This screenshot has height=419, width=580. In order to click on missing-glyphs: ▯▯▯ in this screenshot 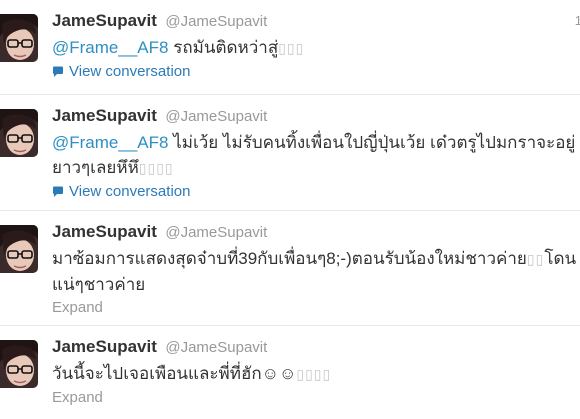, I will do `click(291, 48)`.